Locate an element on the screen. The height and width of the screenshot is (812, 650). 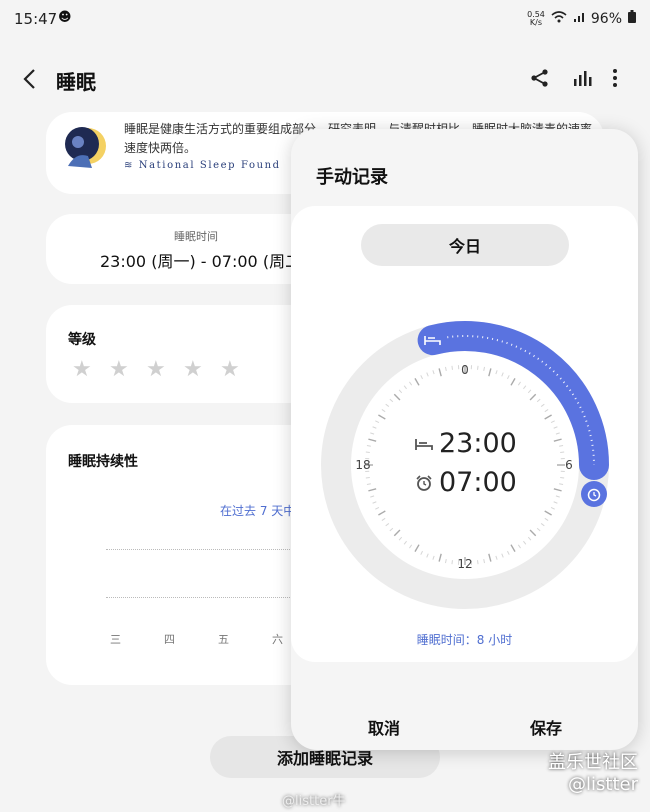
rating-star-3: ★ is located at coordinates (156, 369).